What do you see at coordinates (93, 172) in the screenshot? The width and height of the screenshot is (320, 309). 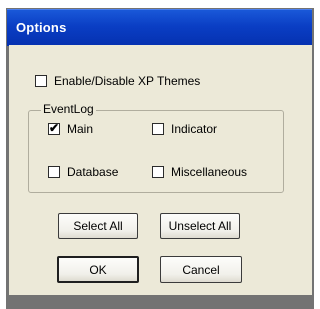 I see `eventlog-database-label: Database` at bounding box center [93, 172].